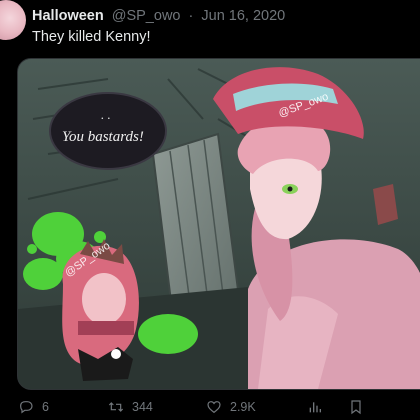 The height and width of the screenshot is (420, 420). I want to click on display-name: Halloween, so click(68, 16).